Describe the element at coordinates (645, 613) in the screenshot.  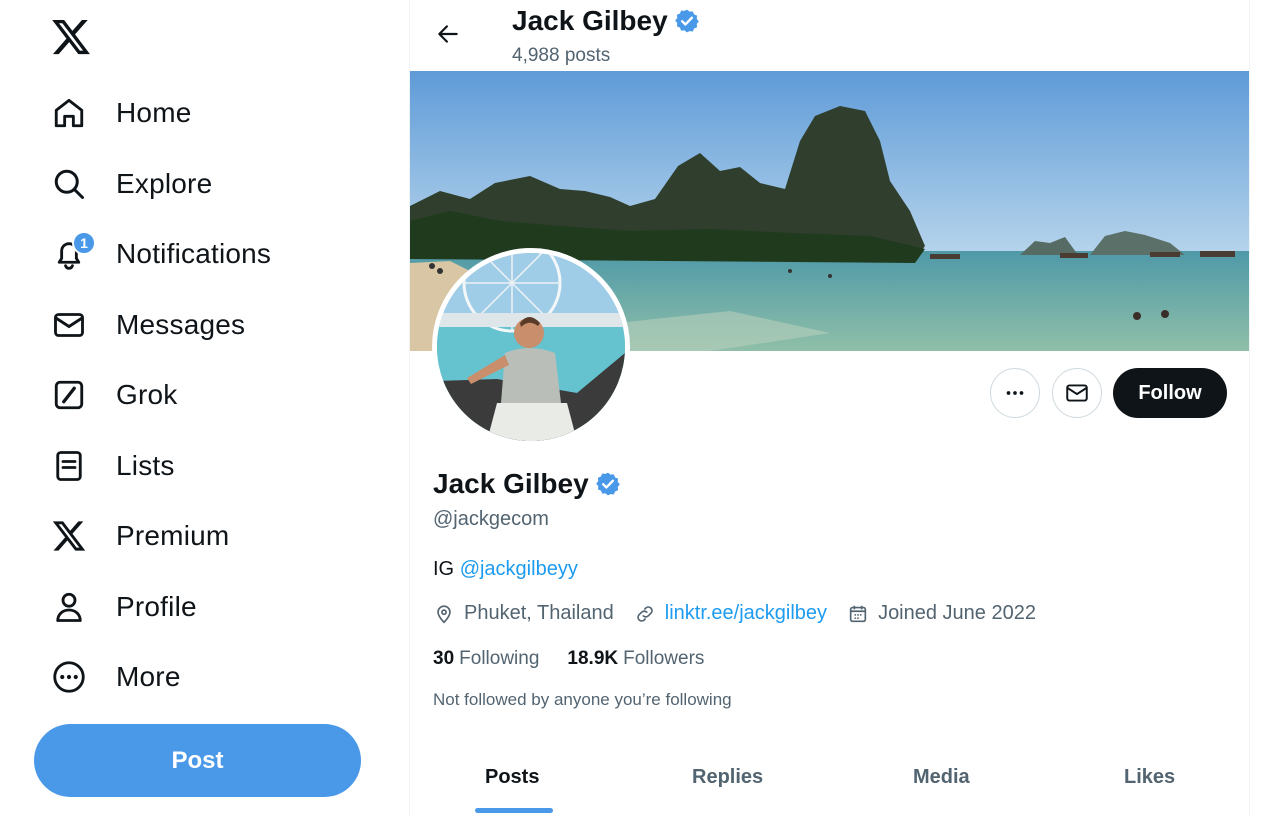
I see `link-icon` at that location.